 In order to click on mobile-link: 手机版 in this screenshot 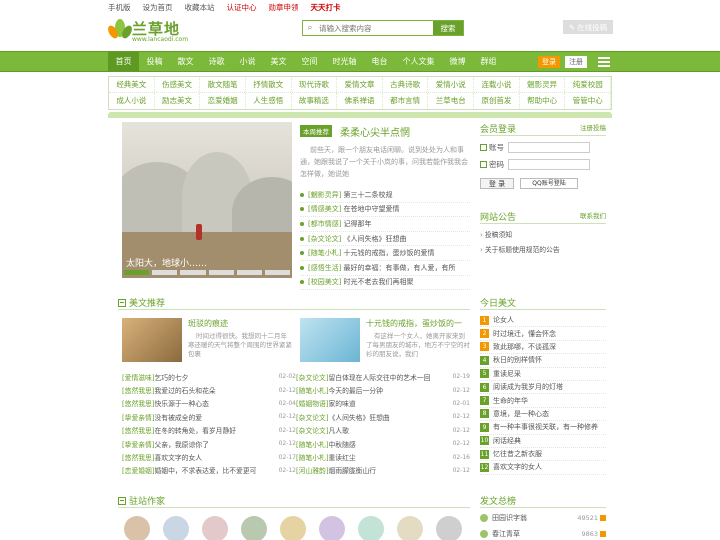, I will do `click(119, 7)`.